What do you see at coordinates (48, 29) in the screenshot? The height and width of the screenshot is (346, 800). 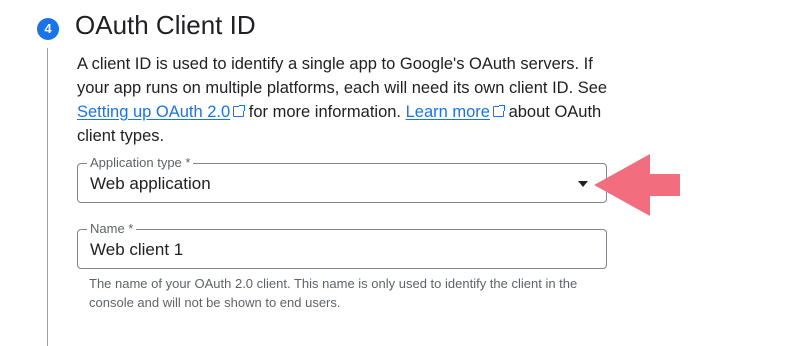 I see `step-number-badge: 4` at bounding box center [48, 29].